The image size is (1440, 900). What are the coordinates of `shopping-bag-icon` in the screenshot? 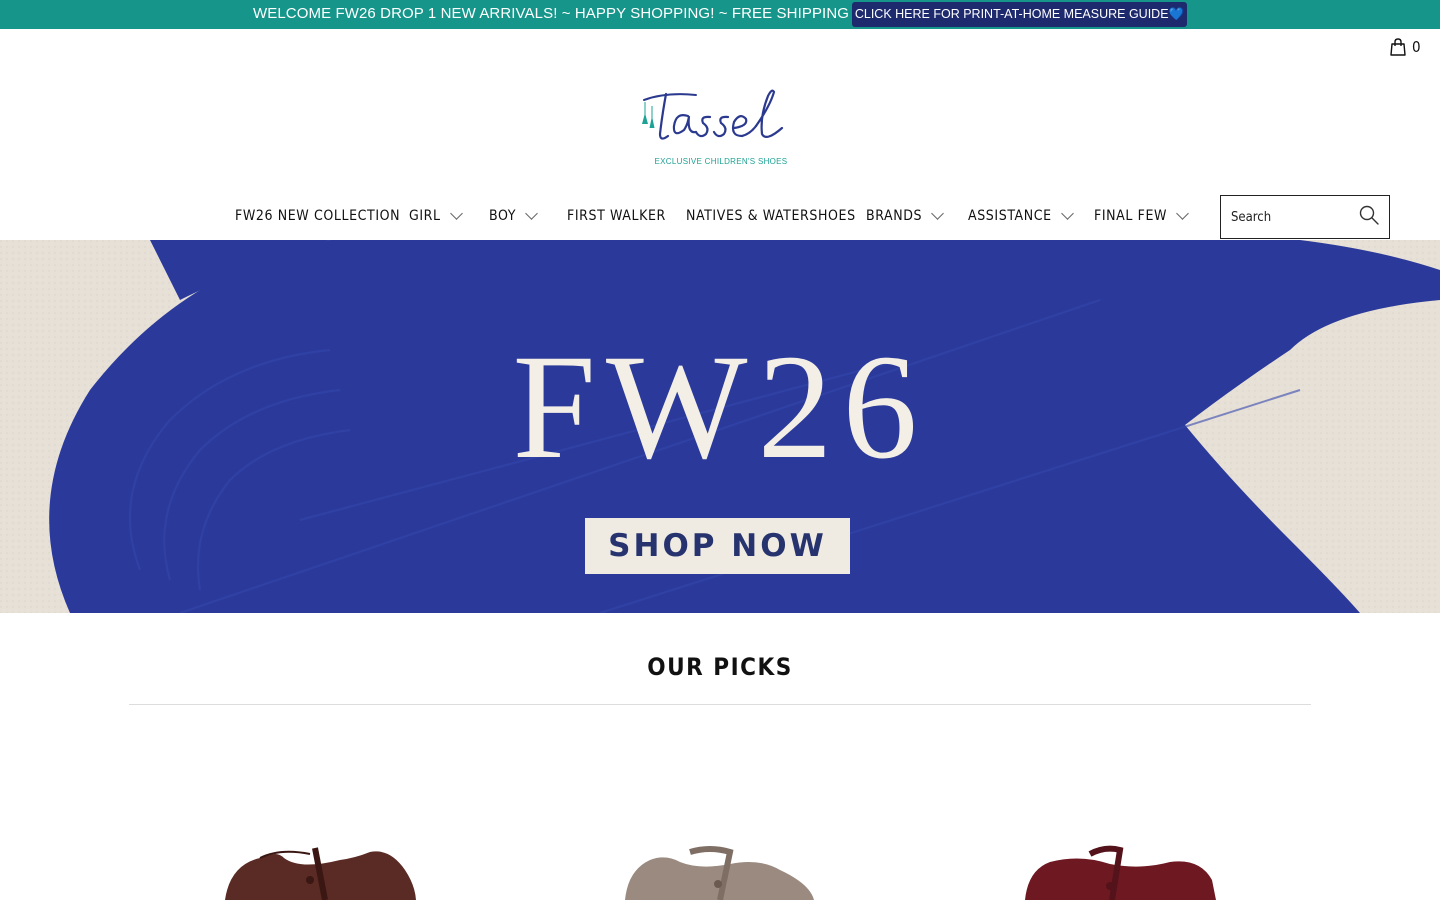 It's located at (1398, 47).